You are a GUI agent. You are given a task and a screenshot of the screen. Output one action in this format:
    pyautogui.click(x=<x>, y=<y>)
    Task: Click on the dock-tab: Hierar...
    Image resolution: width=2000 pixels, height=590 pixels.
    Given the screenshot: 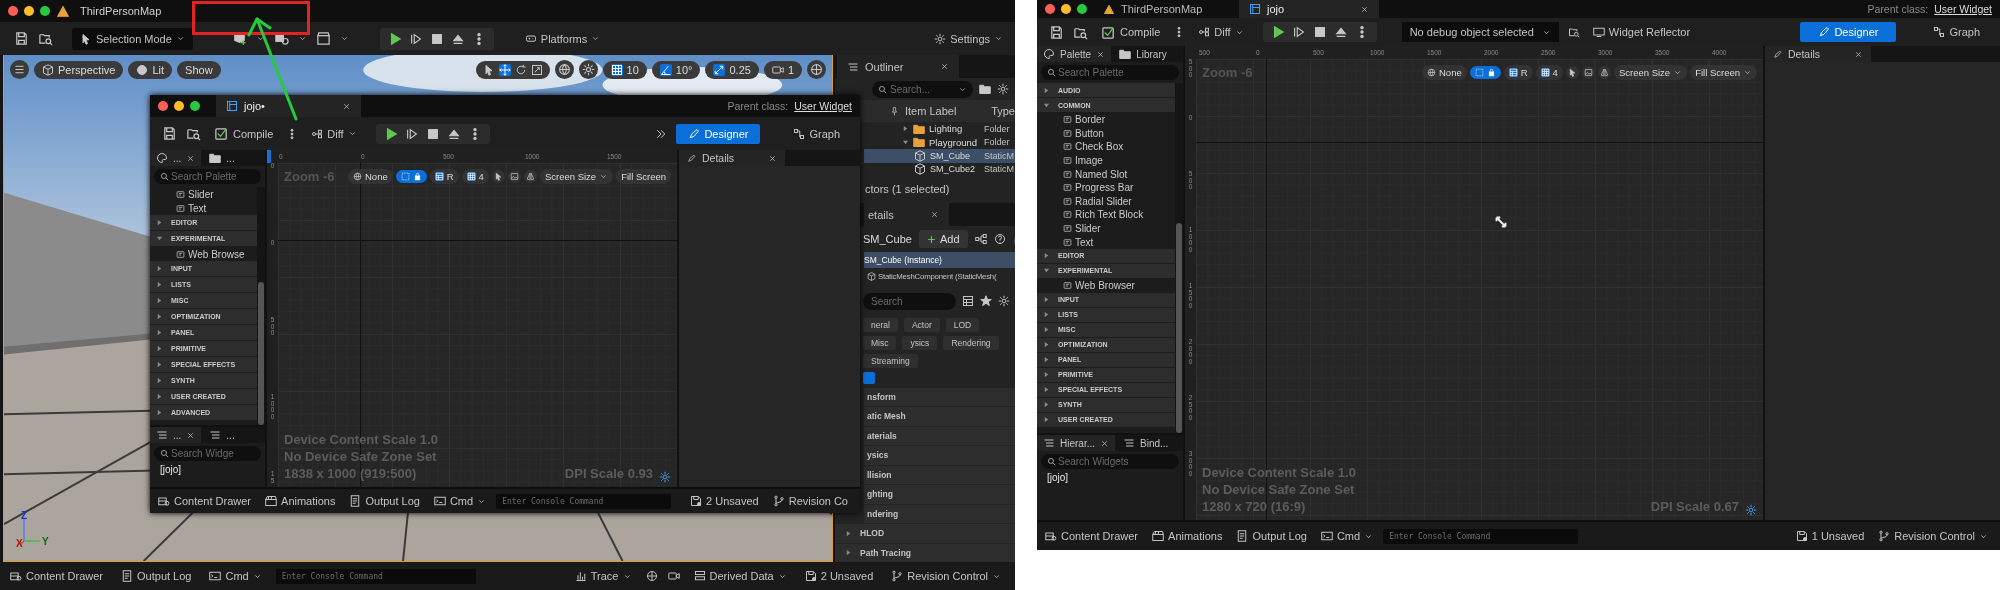 What is the action you would take?
    pyautogui.click(x=1076, y=443)
    